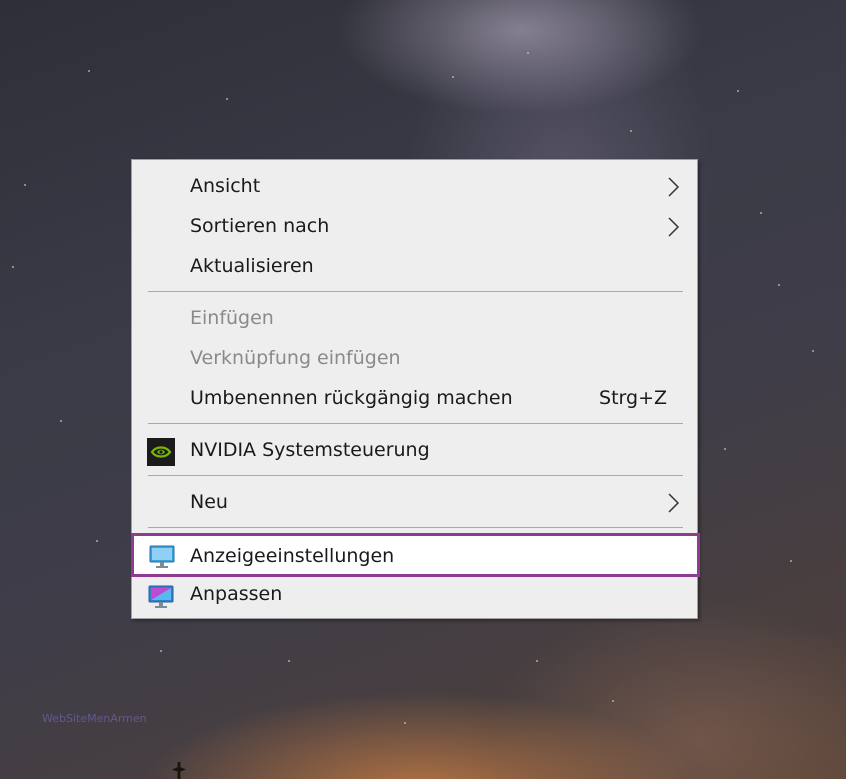  What do you see at coordinates (414, 187) in the screenshot?
I see `menu-item-ansicht: Ansicht` at bounding box center [414, 187].